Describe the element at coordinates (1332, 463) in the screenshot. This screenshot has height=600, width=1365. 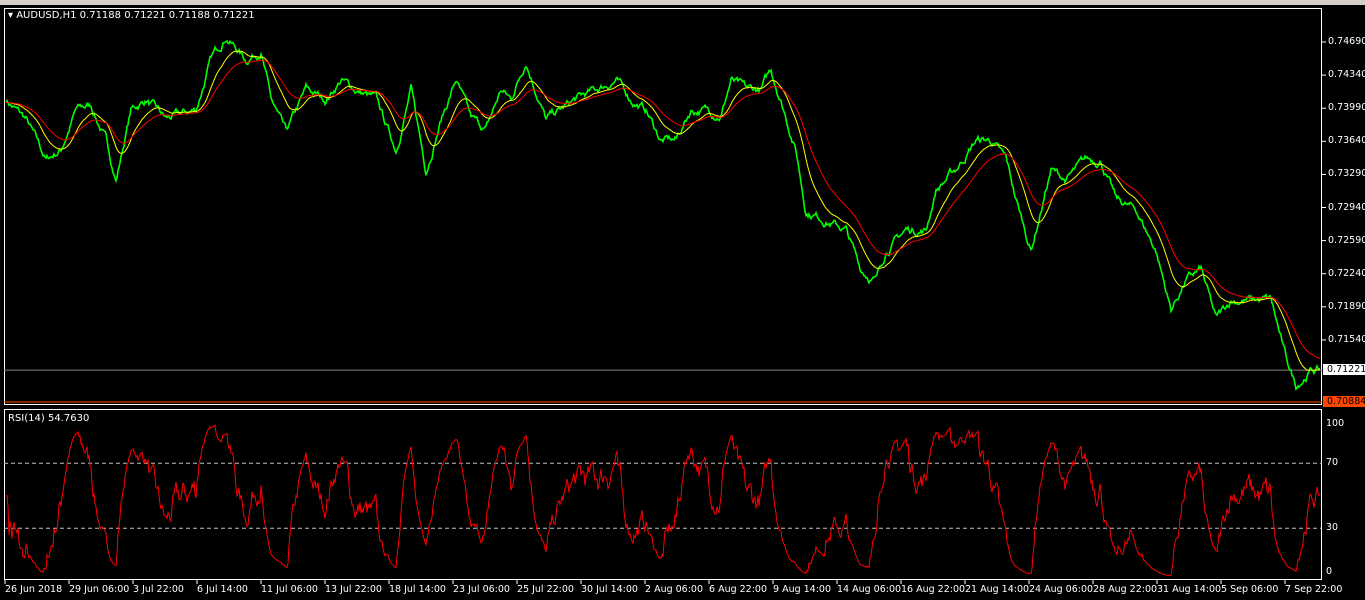
I see `rsi-tick-label: 70` at that location.